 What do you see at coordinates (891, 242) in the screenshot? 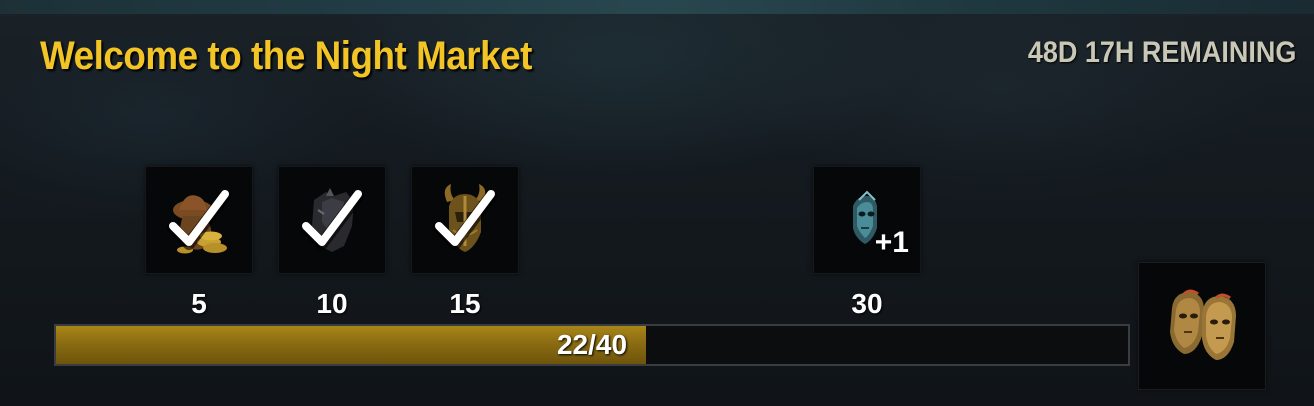
I see `bonus-quantity: +1` at bounding box center [891, 242].